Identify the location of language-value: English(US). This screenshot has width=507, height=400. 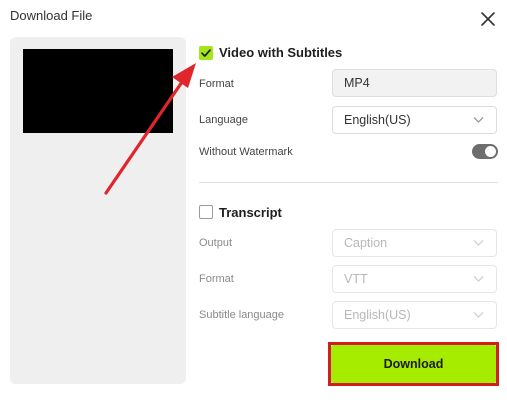
(377, 120).